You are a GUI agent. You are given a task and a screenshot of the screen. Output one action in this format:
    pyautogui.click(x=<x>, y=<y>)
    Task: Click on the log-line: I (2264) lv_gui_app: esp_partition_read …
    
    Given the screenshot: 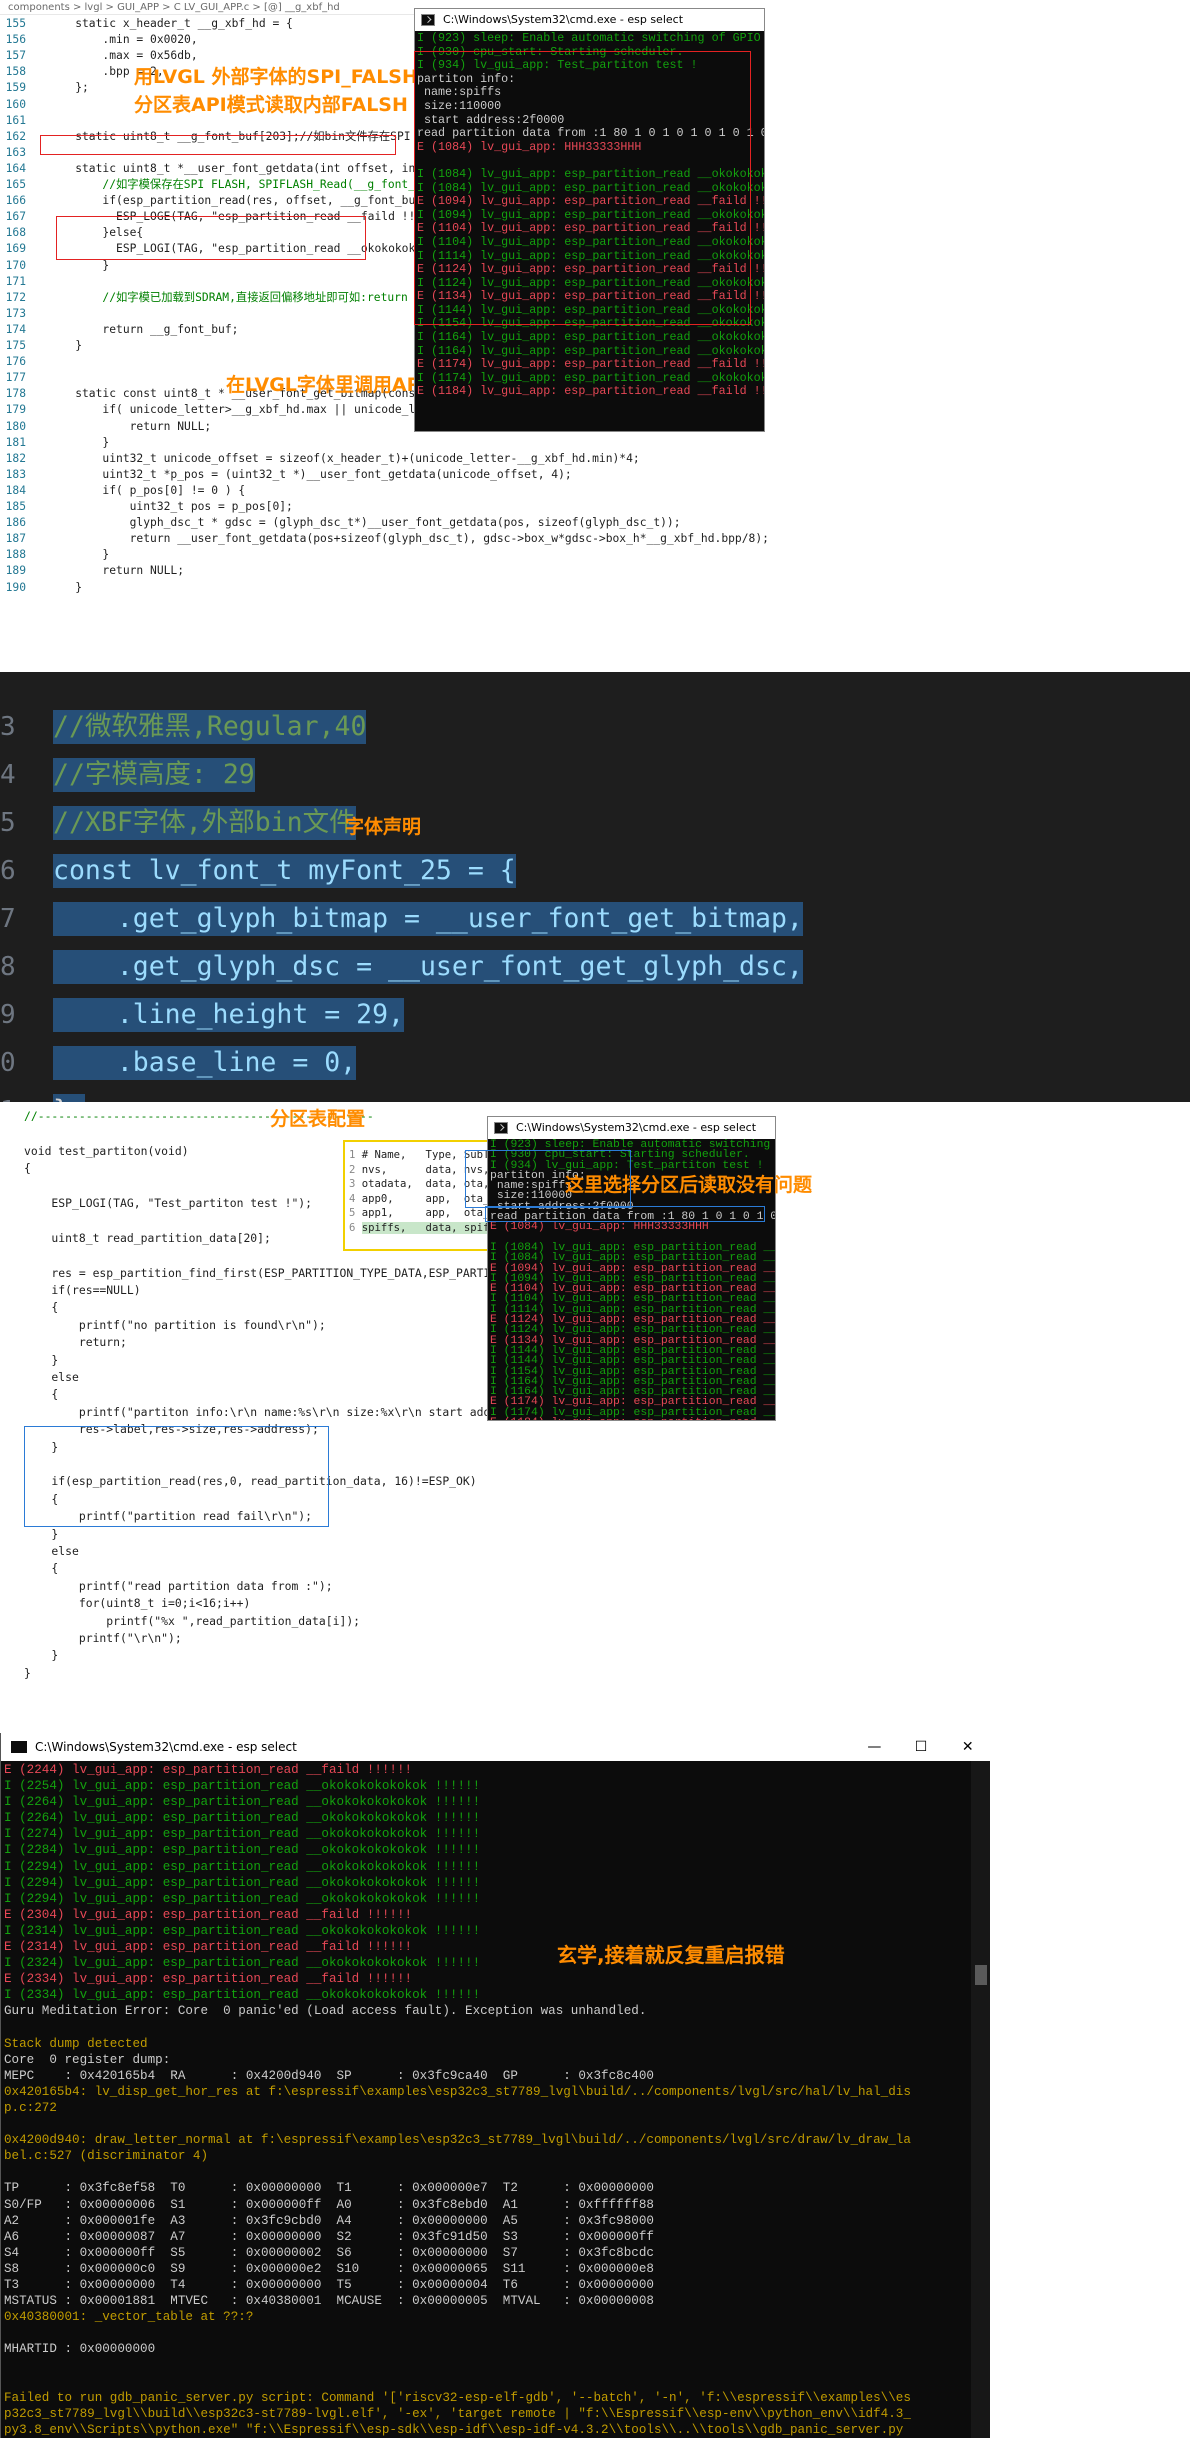 What is the action you would take?
    pyautogui.click(x=242, y=1818)
    